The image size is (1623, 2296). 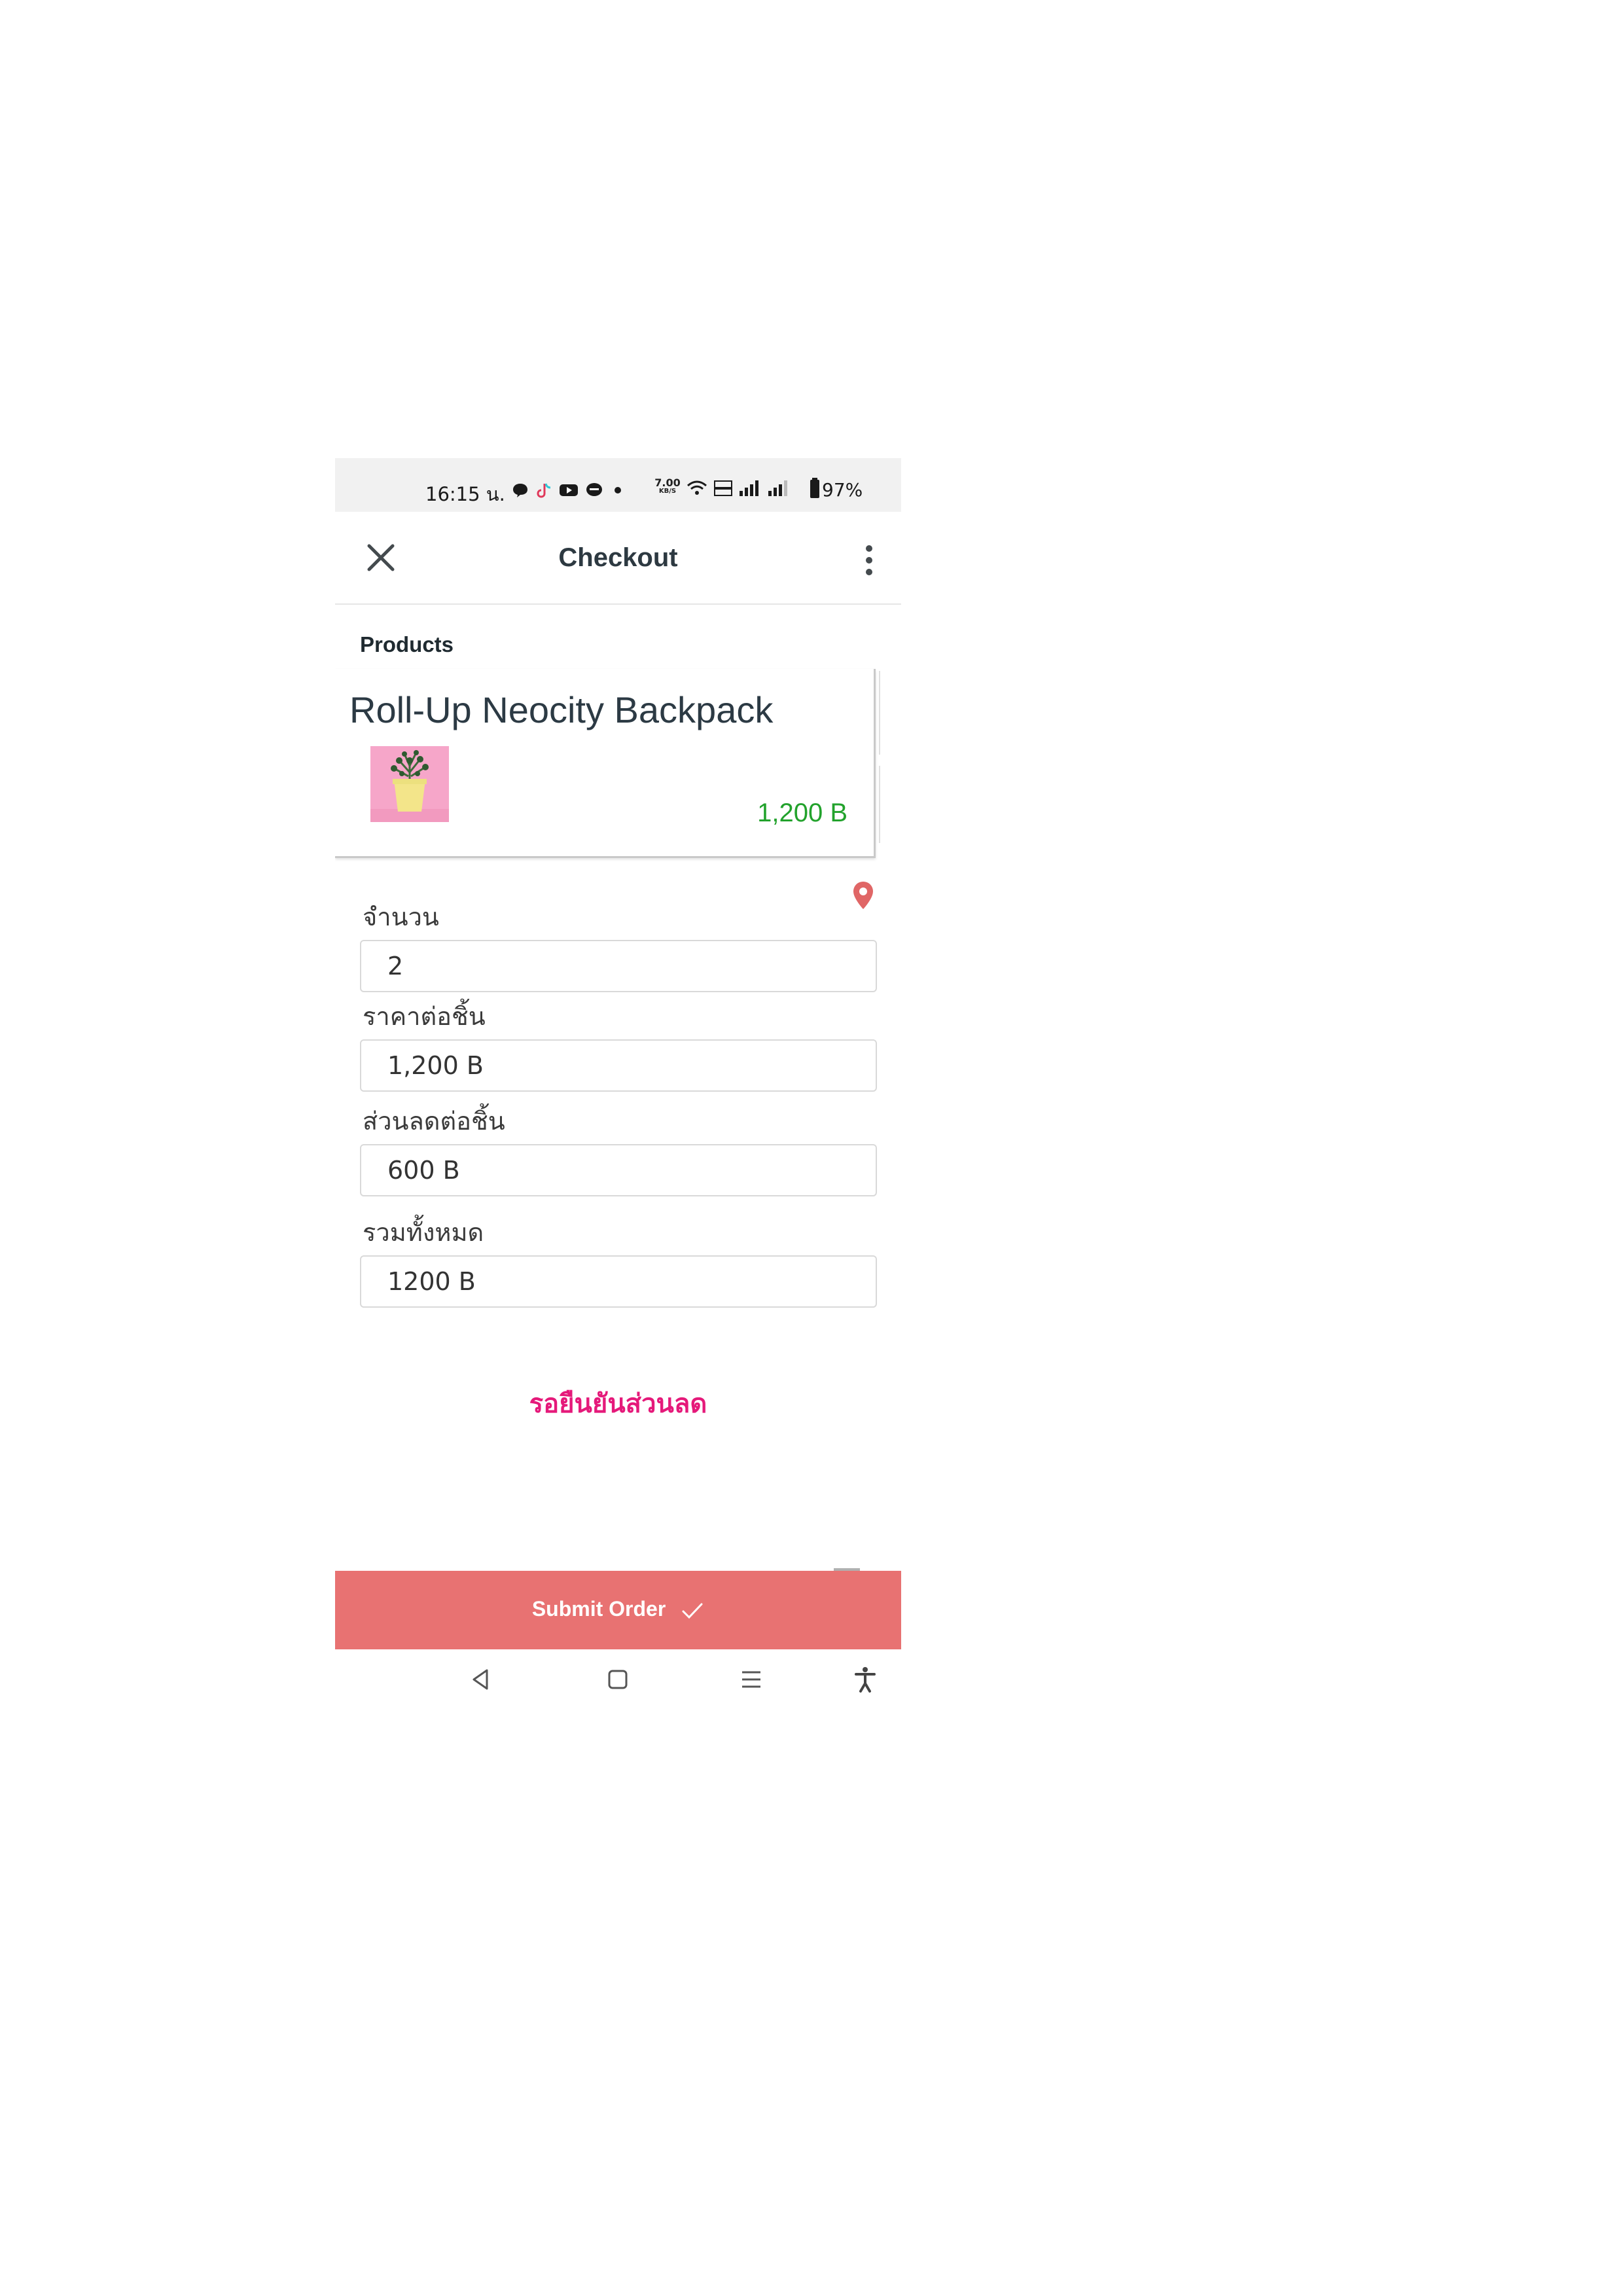 I want to click on product-card: Roll-Up Neocity Backpack 1,200 B, so click(x=605, y=763).